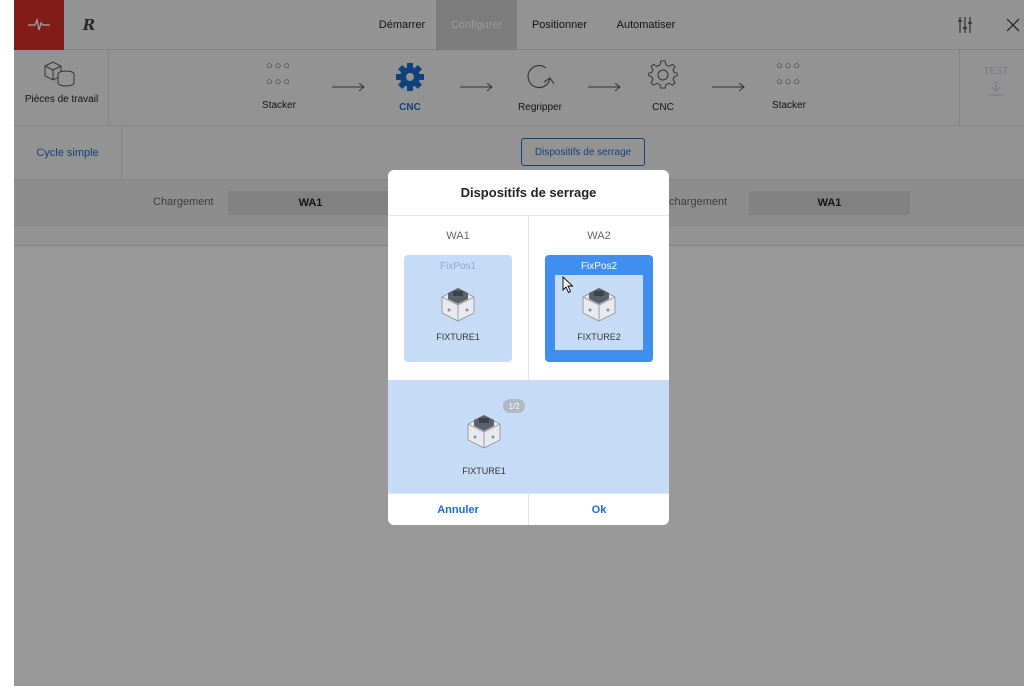 This screenshot has width=1024, height=686. Describe the element at coordinates (599, 509) in the screenshot. I see `ok-button: Ok` at that location.